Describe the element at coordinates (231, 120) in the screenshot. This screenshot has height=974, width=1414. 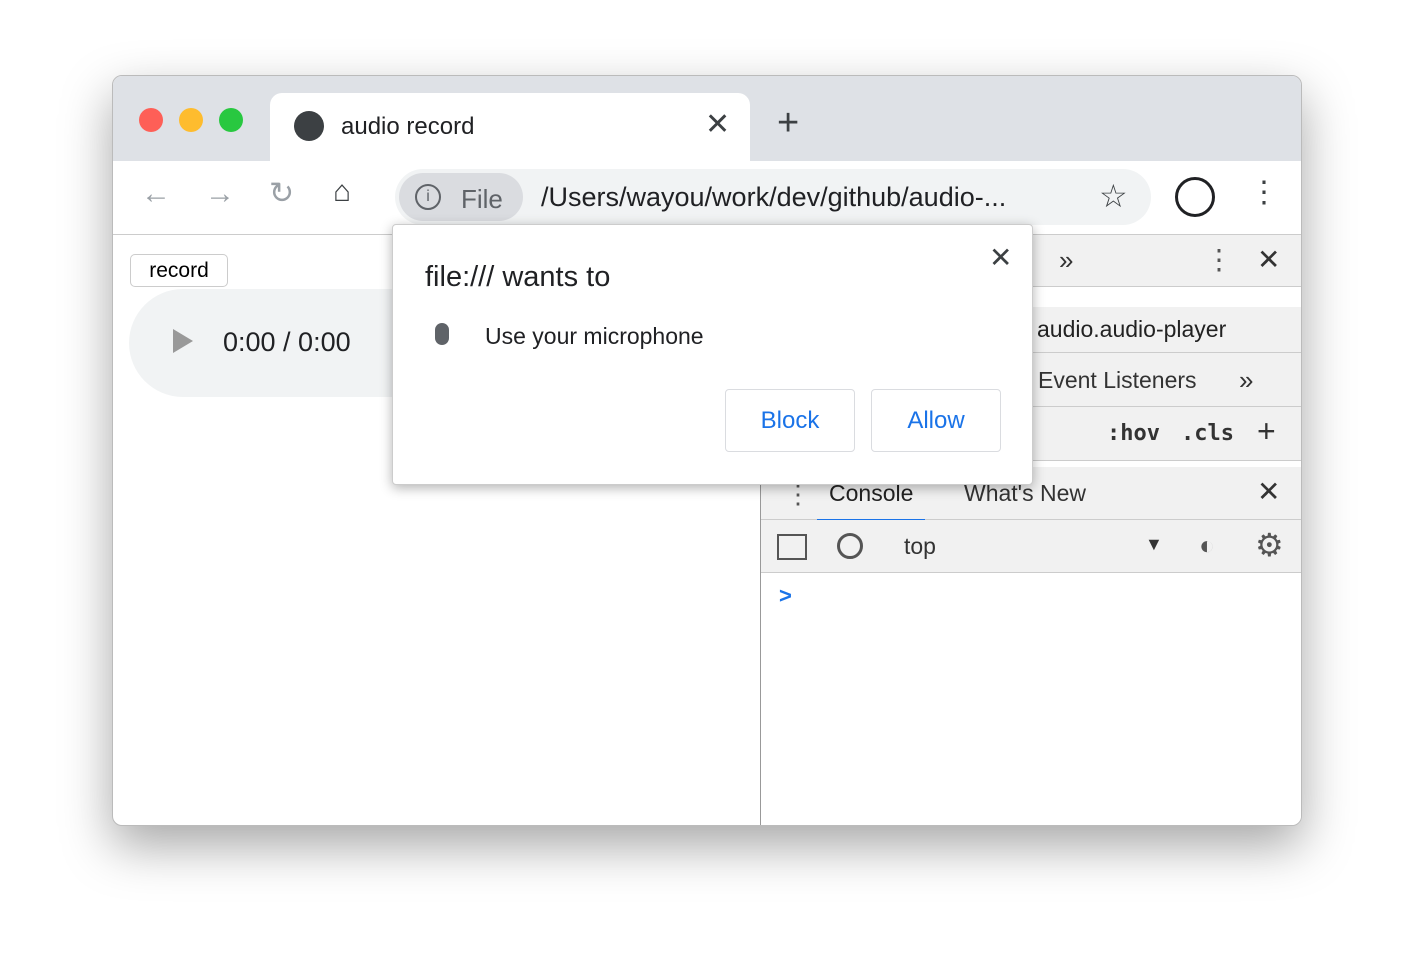
I see `zoom-window-button` at that location.